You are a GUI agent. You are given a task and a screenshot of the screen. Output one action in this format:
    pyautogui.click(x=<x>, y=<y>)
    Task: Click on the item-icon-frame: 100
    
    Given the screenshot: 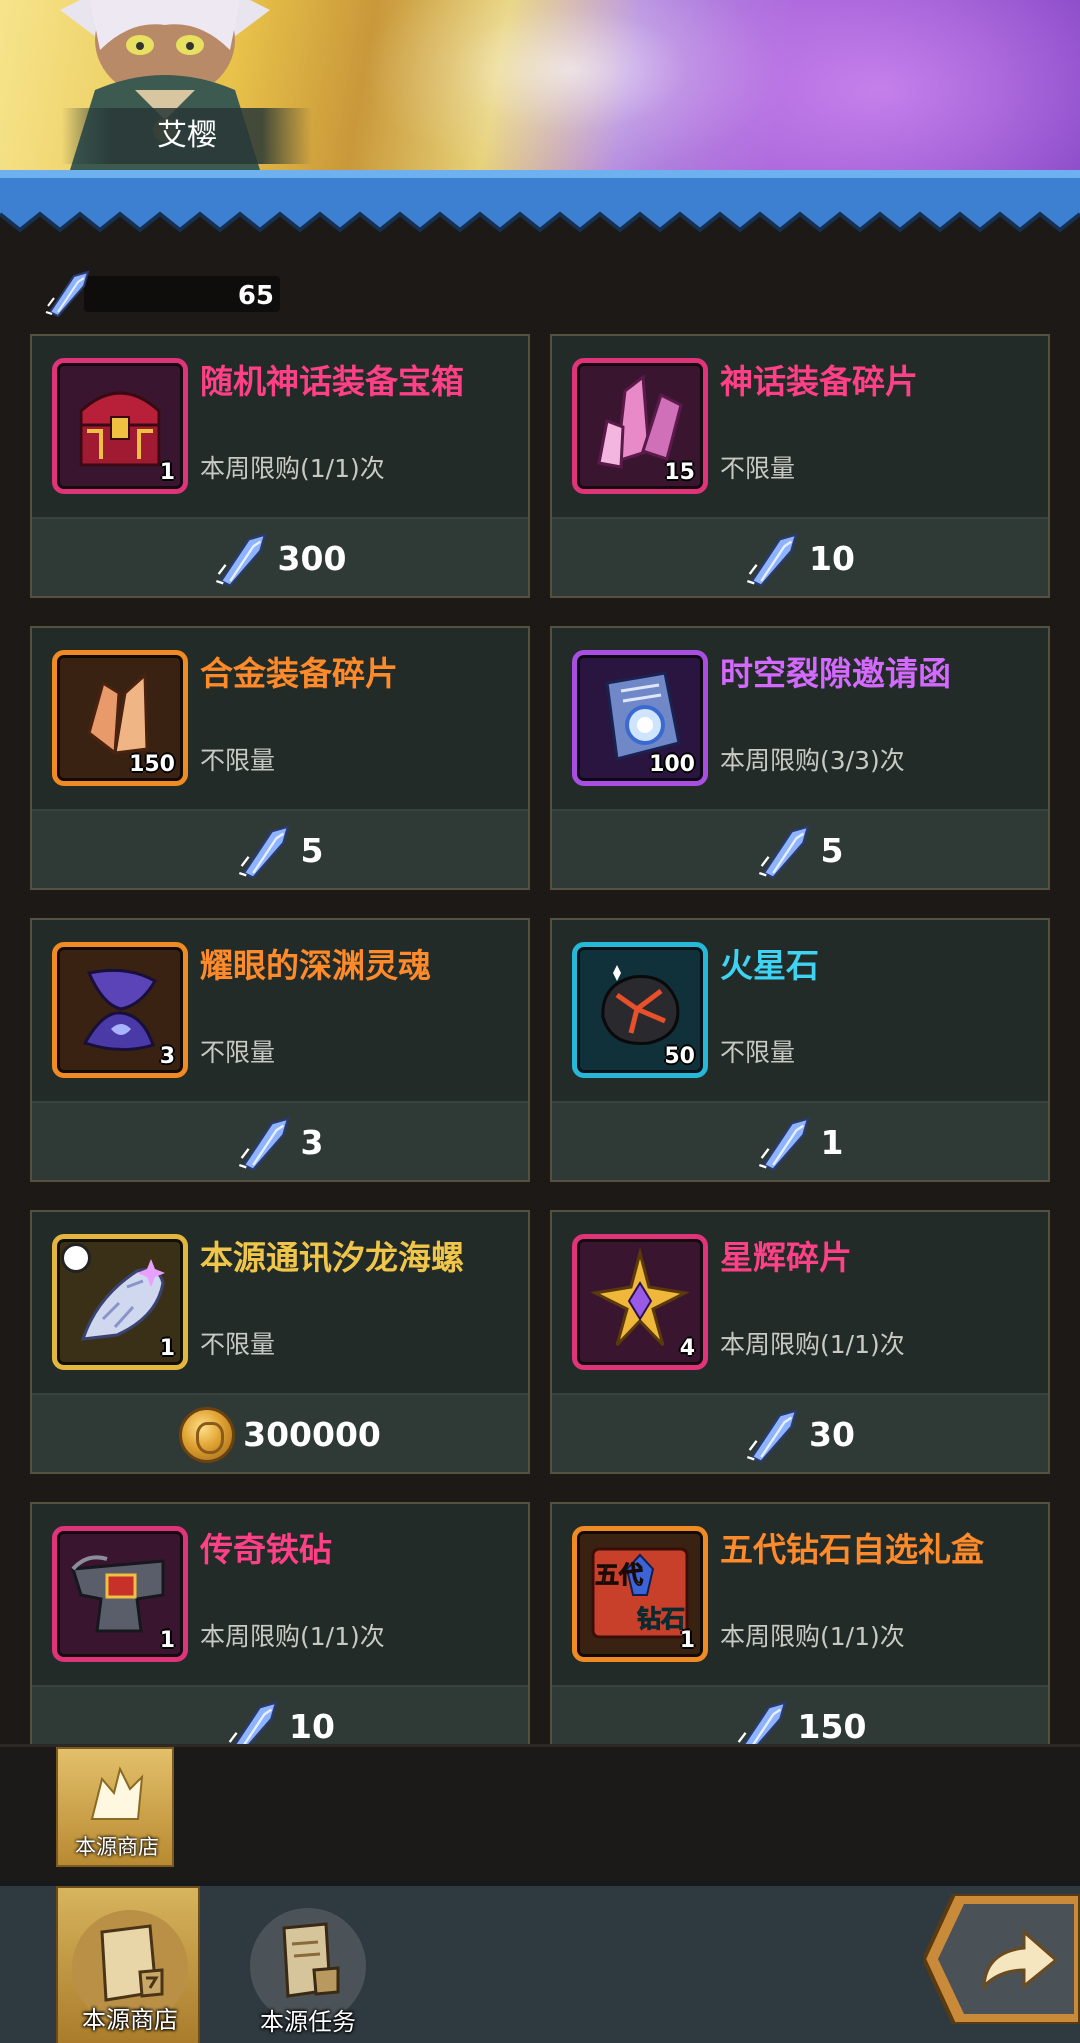 What is the action you would take?
    pyautogui.click(x=640, y=718)
    